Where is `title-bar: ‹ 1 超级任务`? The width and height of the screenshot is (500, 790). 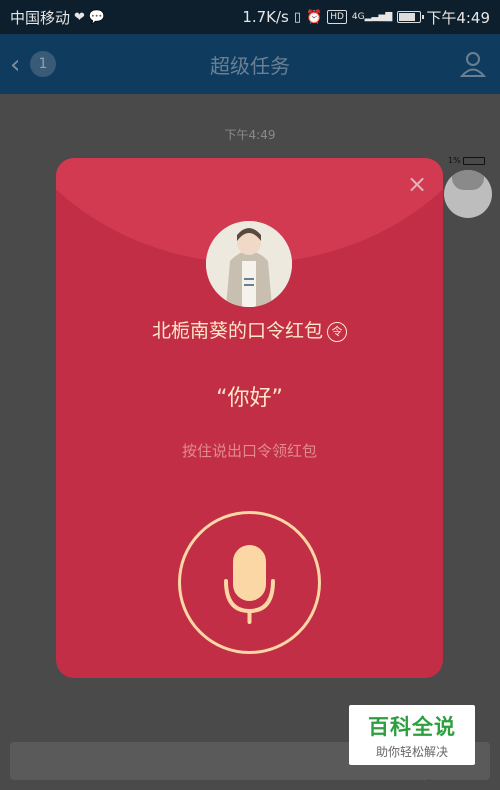
title-bar: ‹ 1 超级任务 is located at coordinates (250, 64).